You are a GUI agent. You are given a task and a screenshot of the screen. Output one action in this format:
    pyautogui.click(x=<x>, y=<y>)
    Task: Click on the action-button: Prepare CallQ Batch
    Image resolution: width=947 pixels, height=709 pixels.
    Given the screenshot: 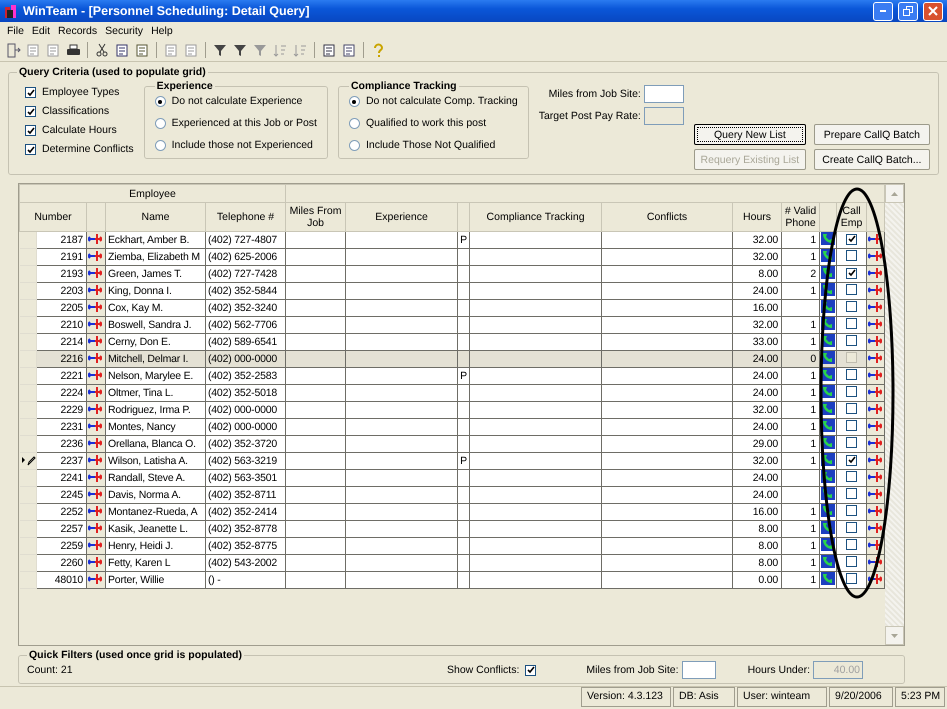 What is the action you would take?
    pyautogui.click(x=872, y=134)
    